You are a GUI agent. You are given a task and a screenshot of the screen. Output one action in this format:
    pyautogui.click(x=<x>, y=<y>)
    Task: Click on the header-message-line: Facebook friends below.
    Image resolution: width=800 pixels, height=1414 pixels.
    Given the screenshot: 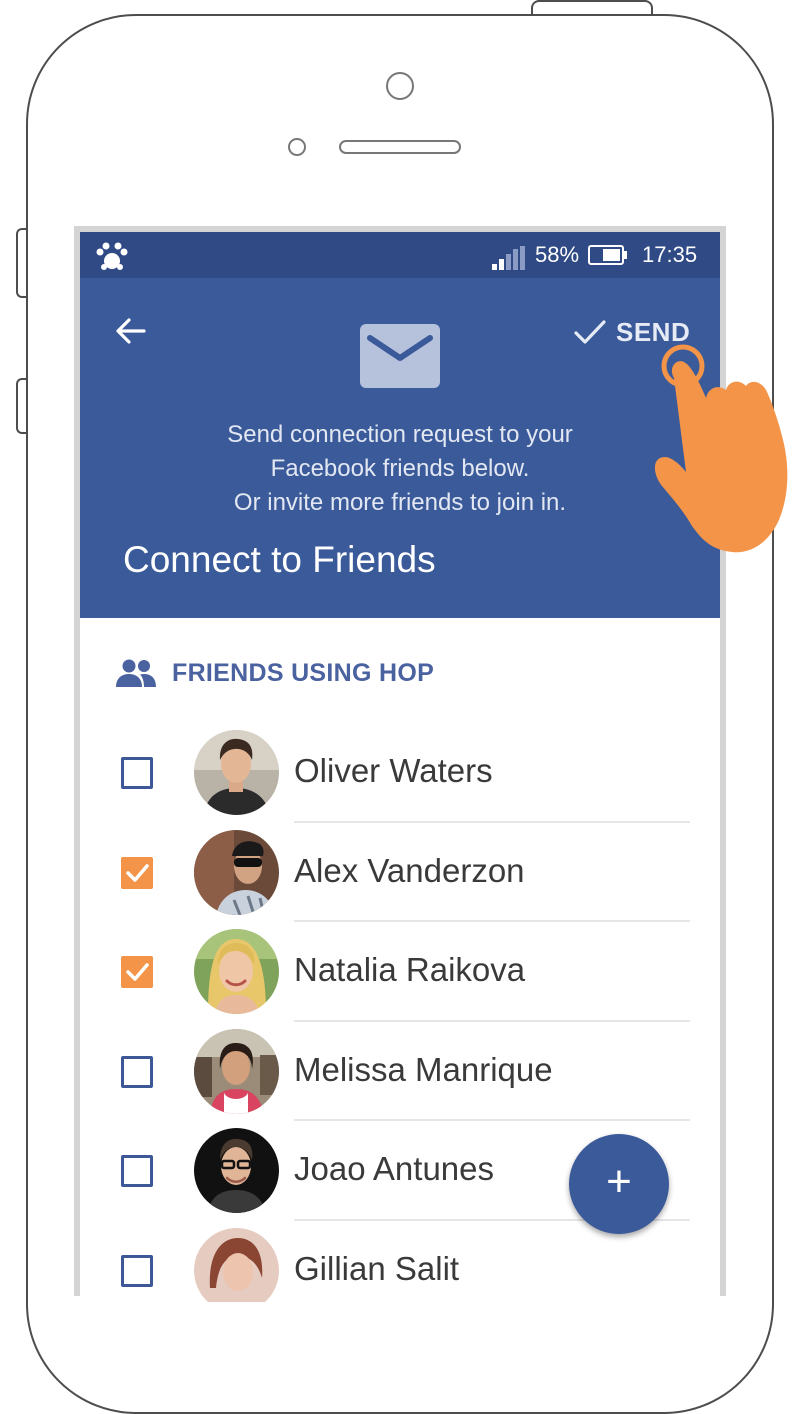 What is the action you would take?
    pyautogui.click(x=400, y=468)
    